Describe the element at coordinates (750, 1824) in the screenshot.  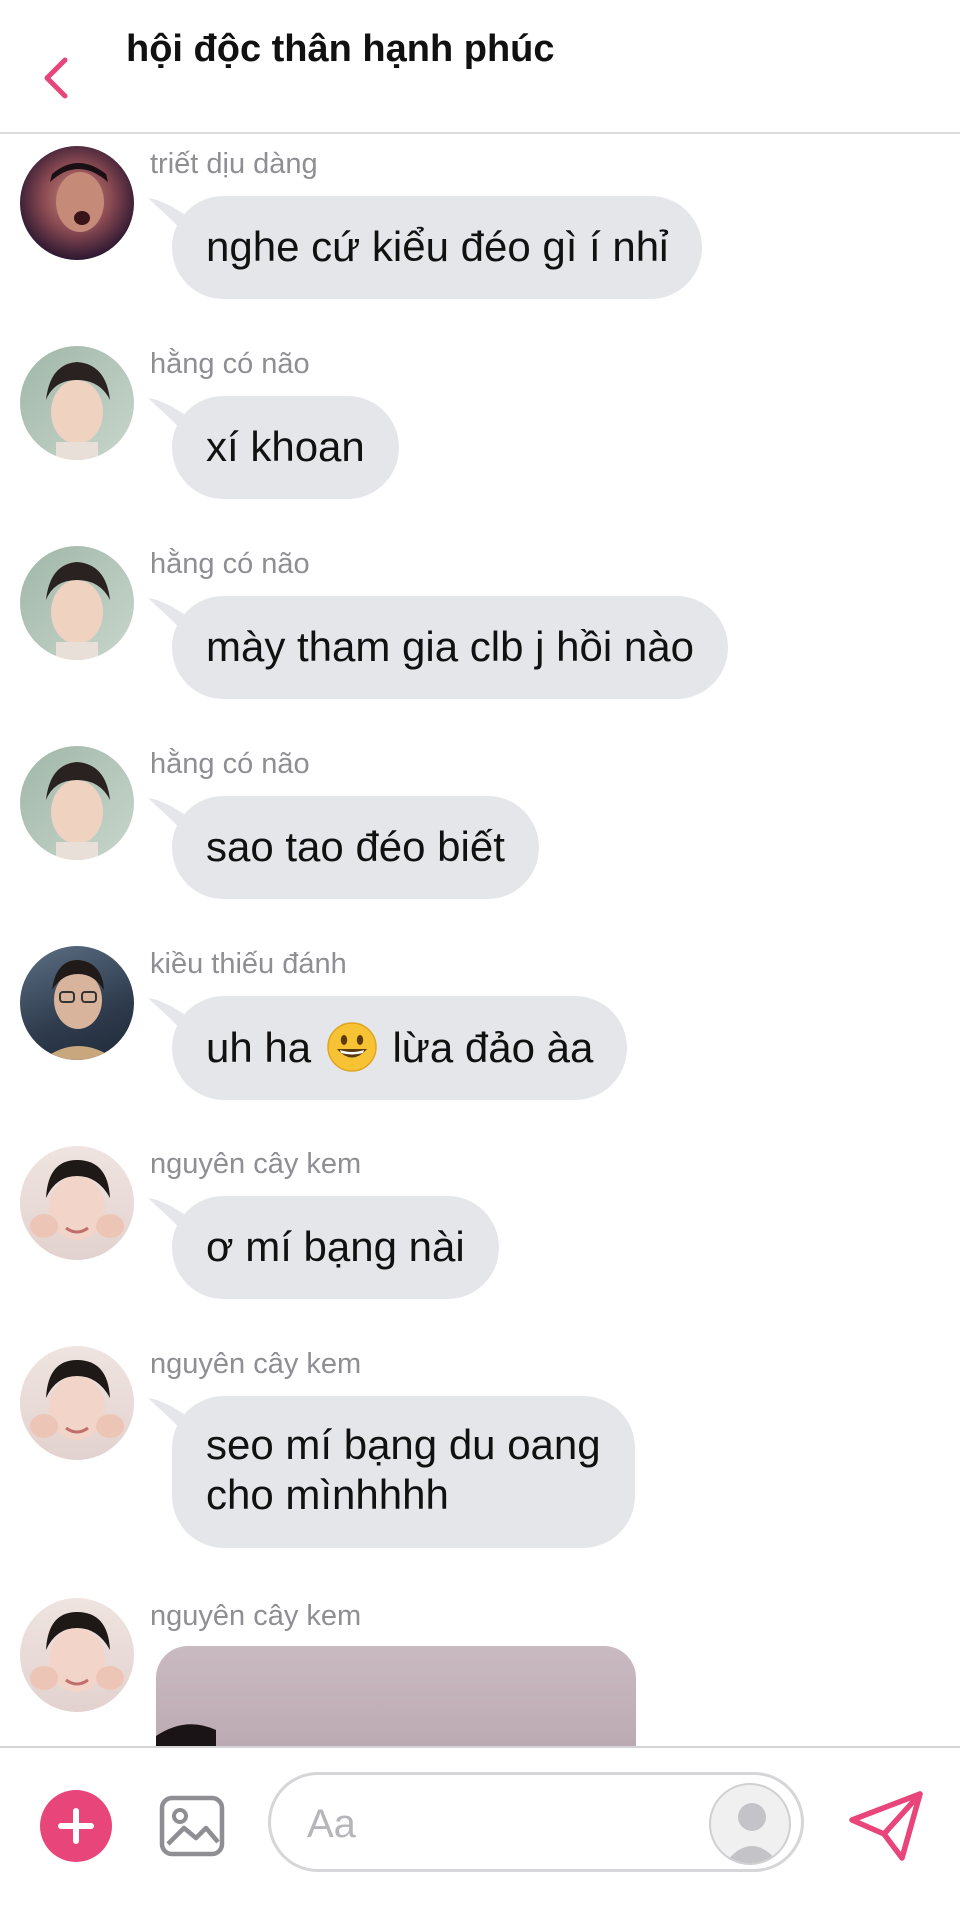
I see `user-avatar` at that location.